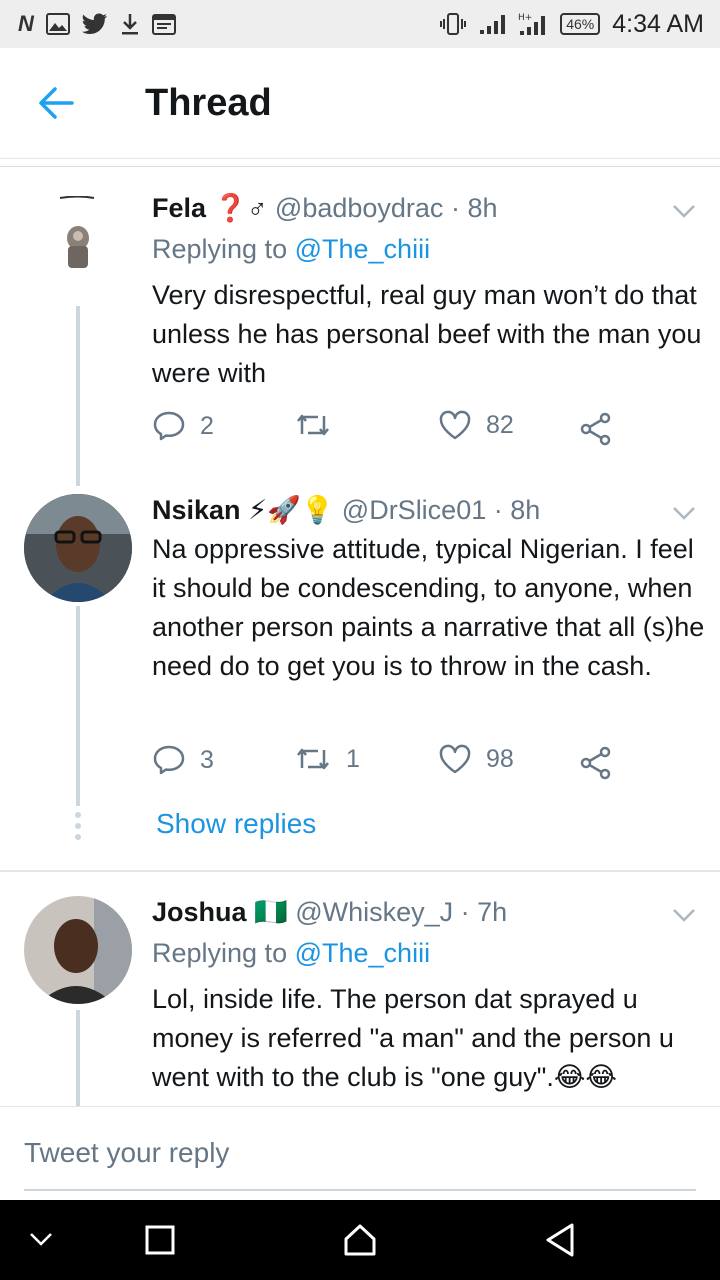  I want to click on reply-button: 2, so click(183, 426).